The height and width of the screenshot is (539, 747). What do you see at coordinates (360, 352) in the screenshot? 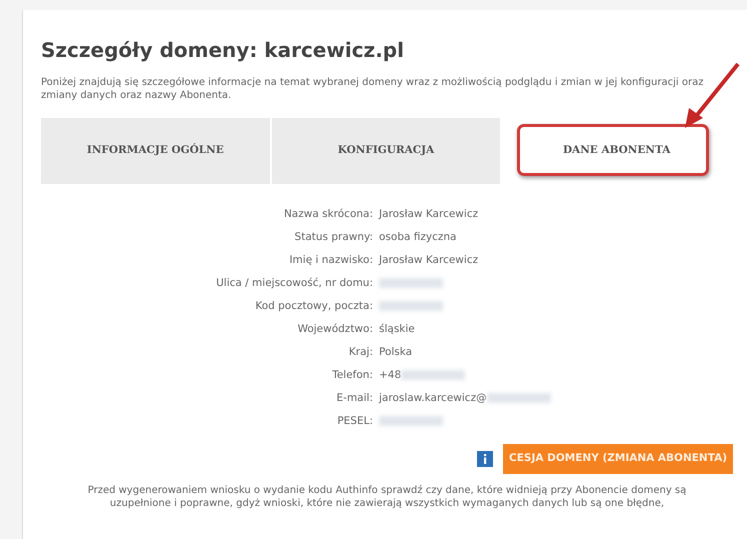
I see `field-label: Kraj:` at bounding box center [360, 352].